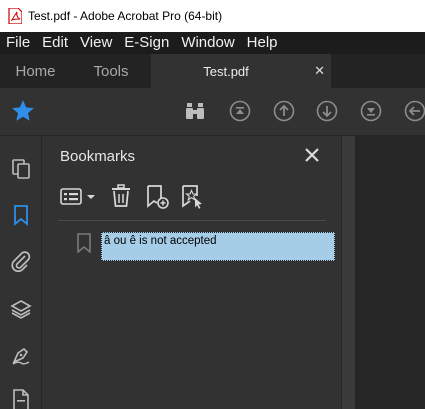  Describe the element at coordinates (240, 111) in the screenshot. I see `first-page-icon` at that location.